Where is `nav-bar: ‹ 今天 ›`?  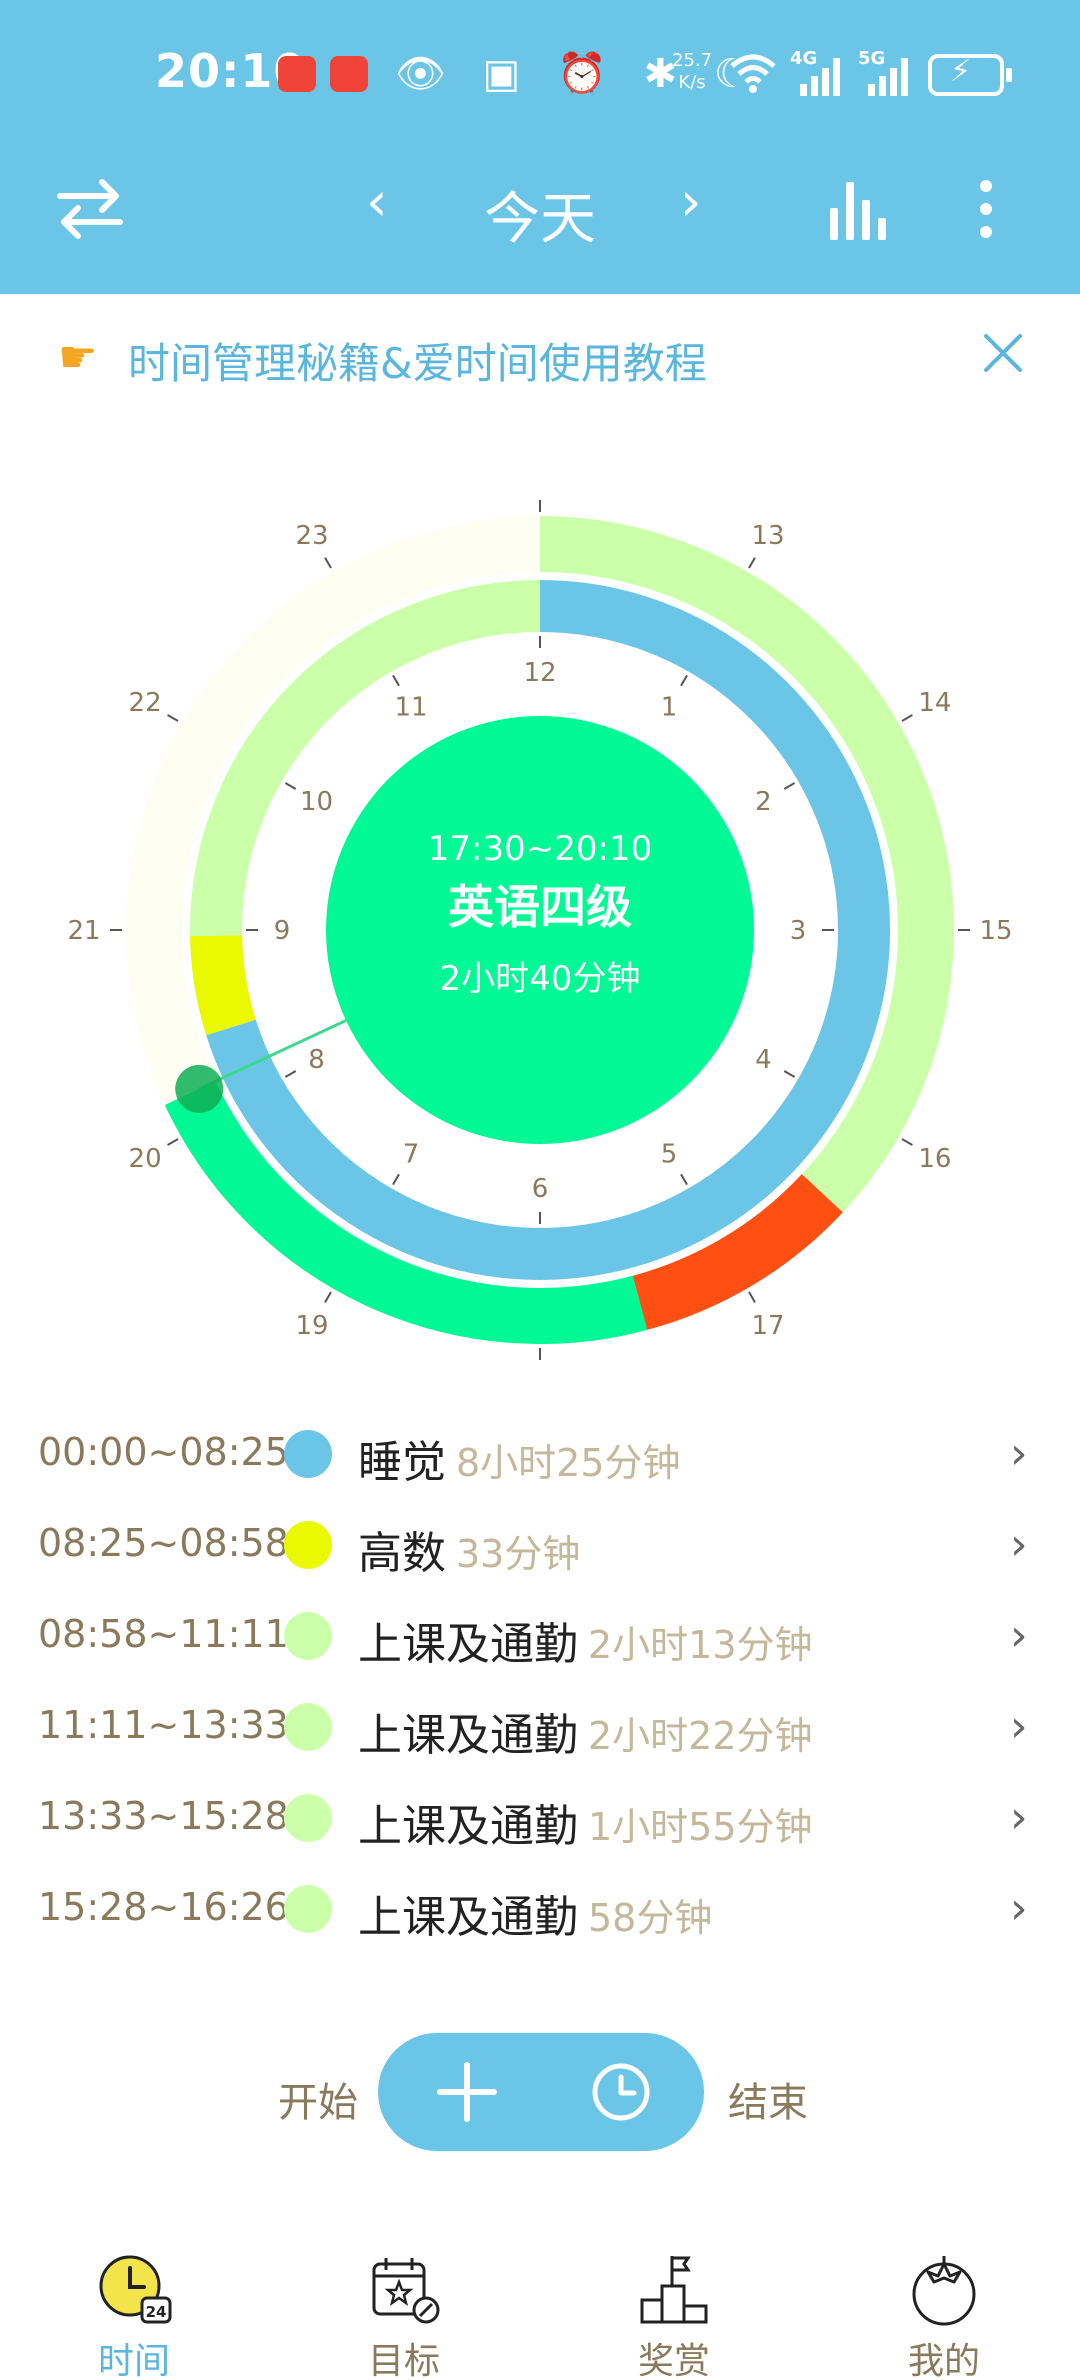
nav-bar: ‹ 今天 › is located at coordinates (540, 210).